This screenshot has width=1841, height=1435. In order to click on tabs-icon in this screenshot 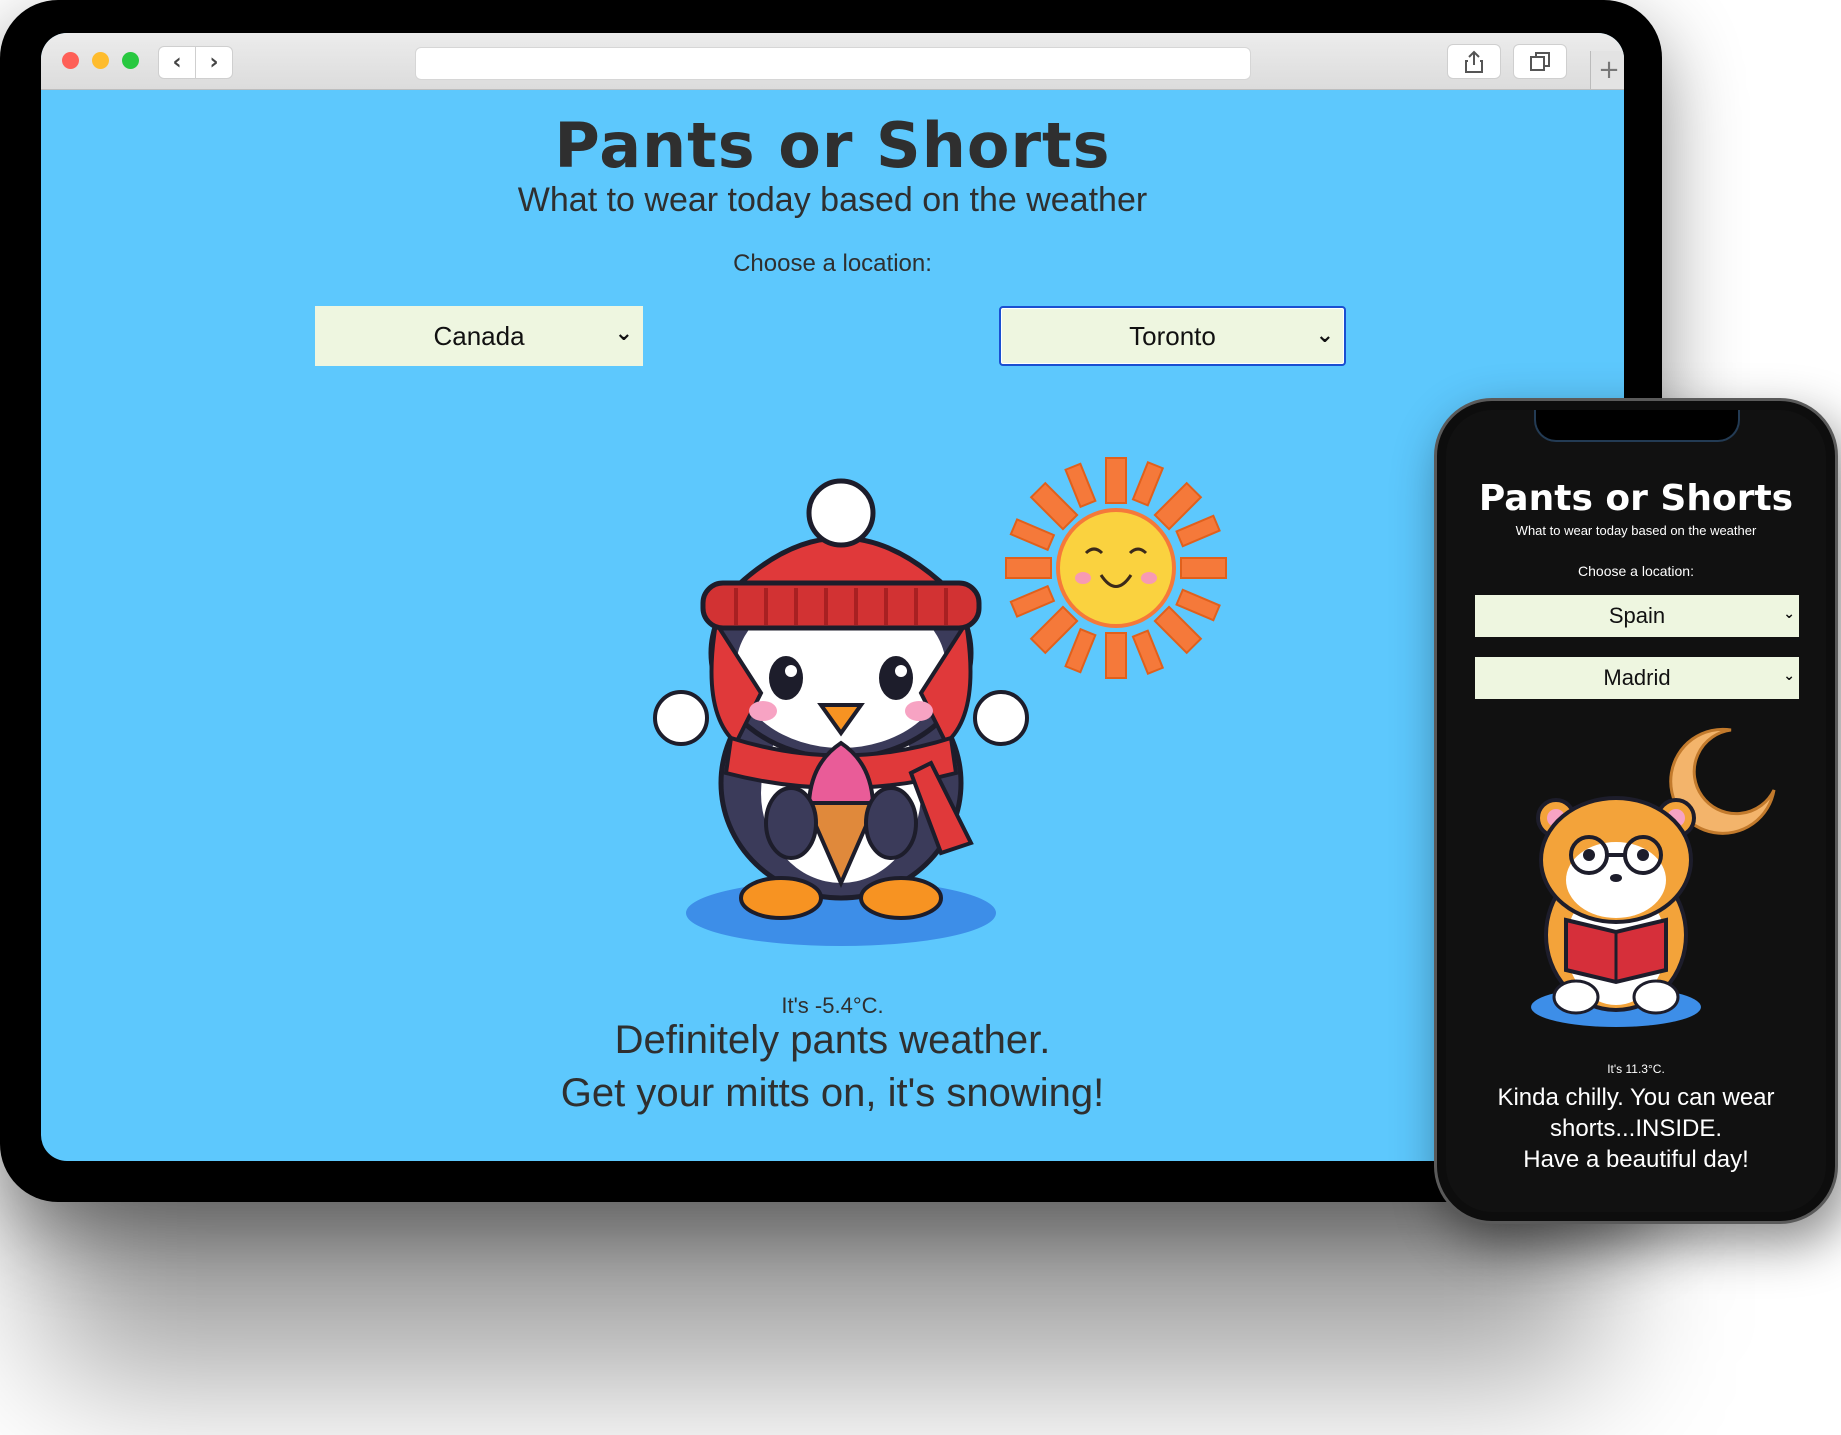, I will do `click(1540, 61)`.